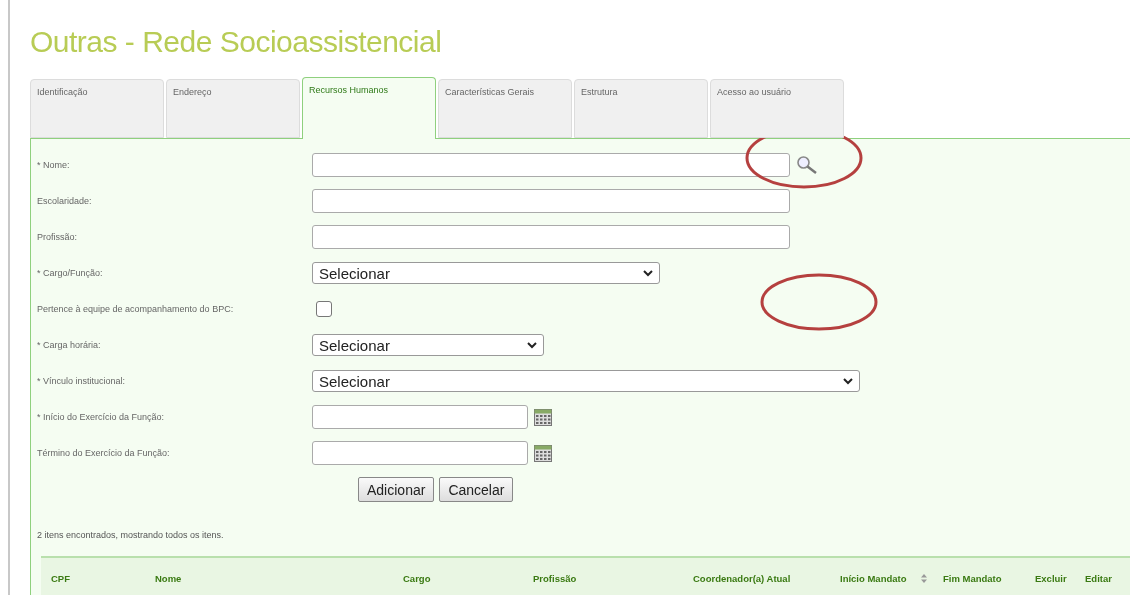 Image resolution: width=1130 pixels, height=595 pixels. Describe the element at coordinates (369, 108) in the screenshot. I see `tab: Recursos Humanos` at that location.